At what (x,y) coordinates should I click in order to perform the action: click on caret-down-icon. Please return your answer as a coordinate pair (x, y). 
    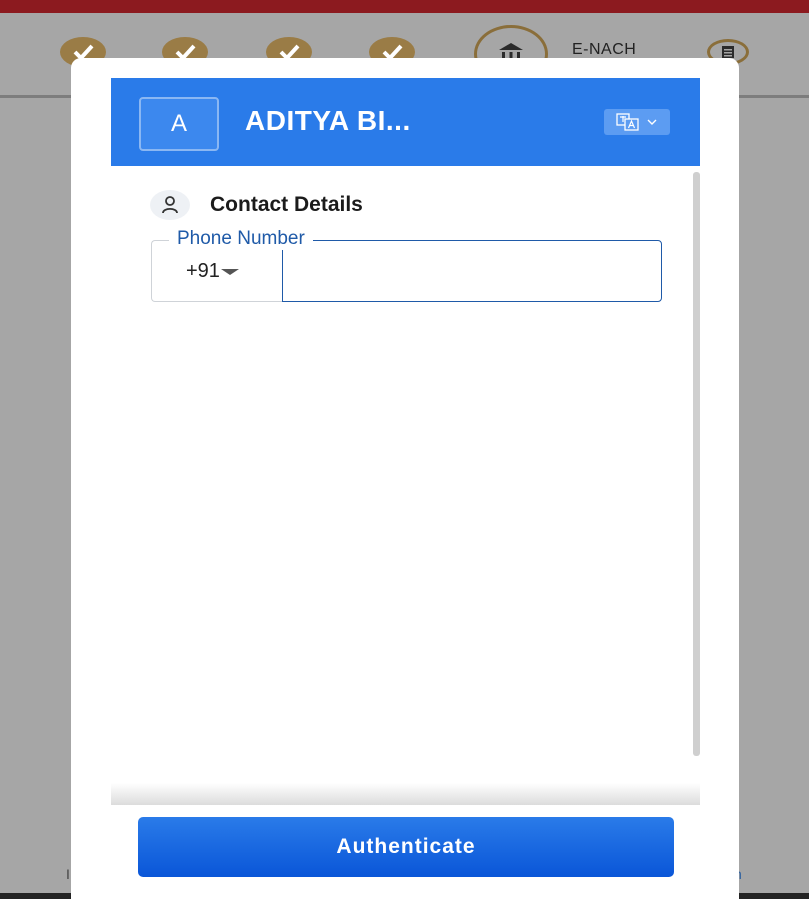
    Looking at the image, I should click on (229, 272).